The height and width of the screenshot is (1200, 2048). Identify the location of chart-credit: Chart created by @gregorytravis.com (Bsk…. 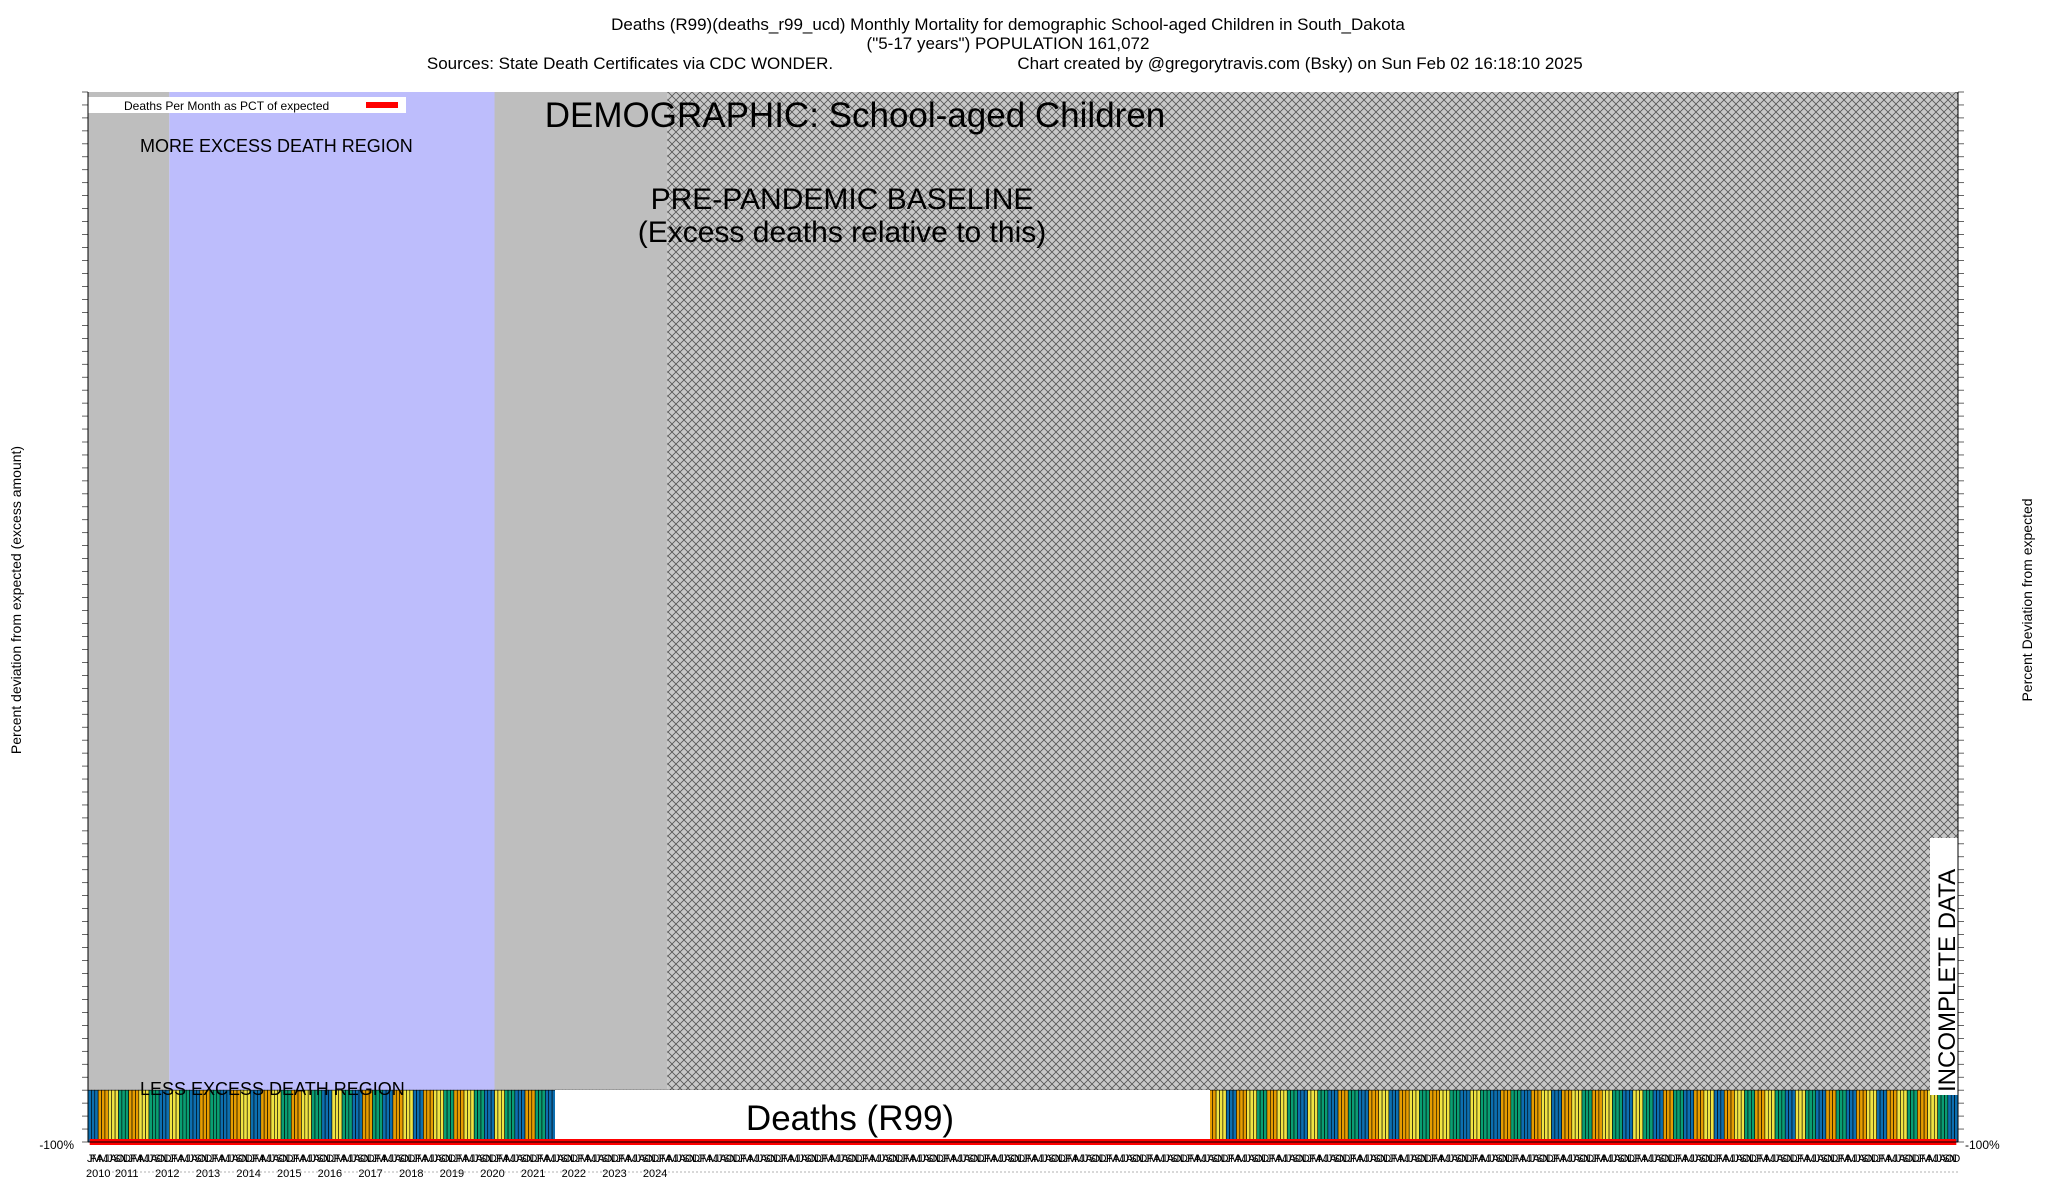
(1299, 63).